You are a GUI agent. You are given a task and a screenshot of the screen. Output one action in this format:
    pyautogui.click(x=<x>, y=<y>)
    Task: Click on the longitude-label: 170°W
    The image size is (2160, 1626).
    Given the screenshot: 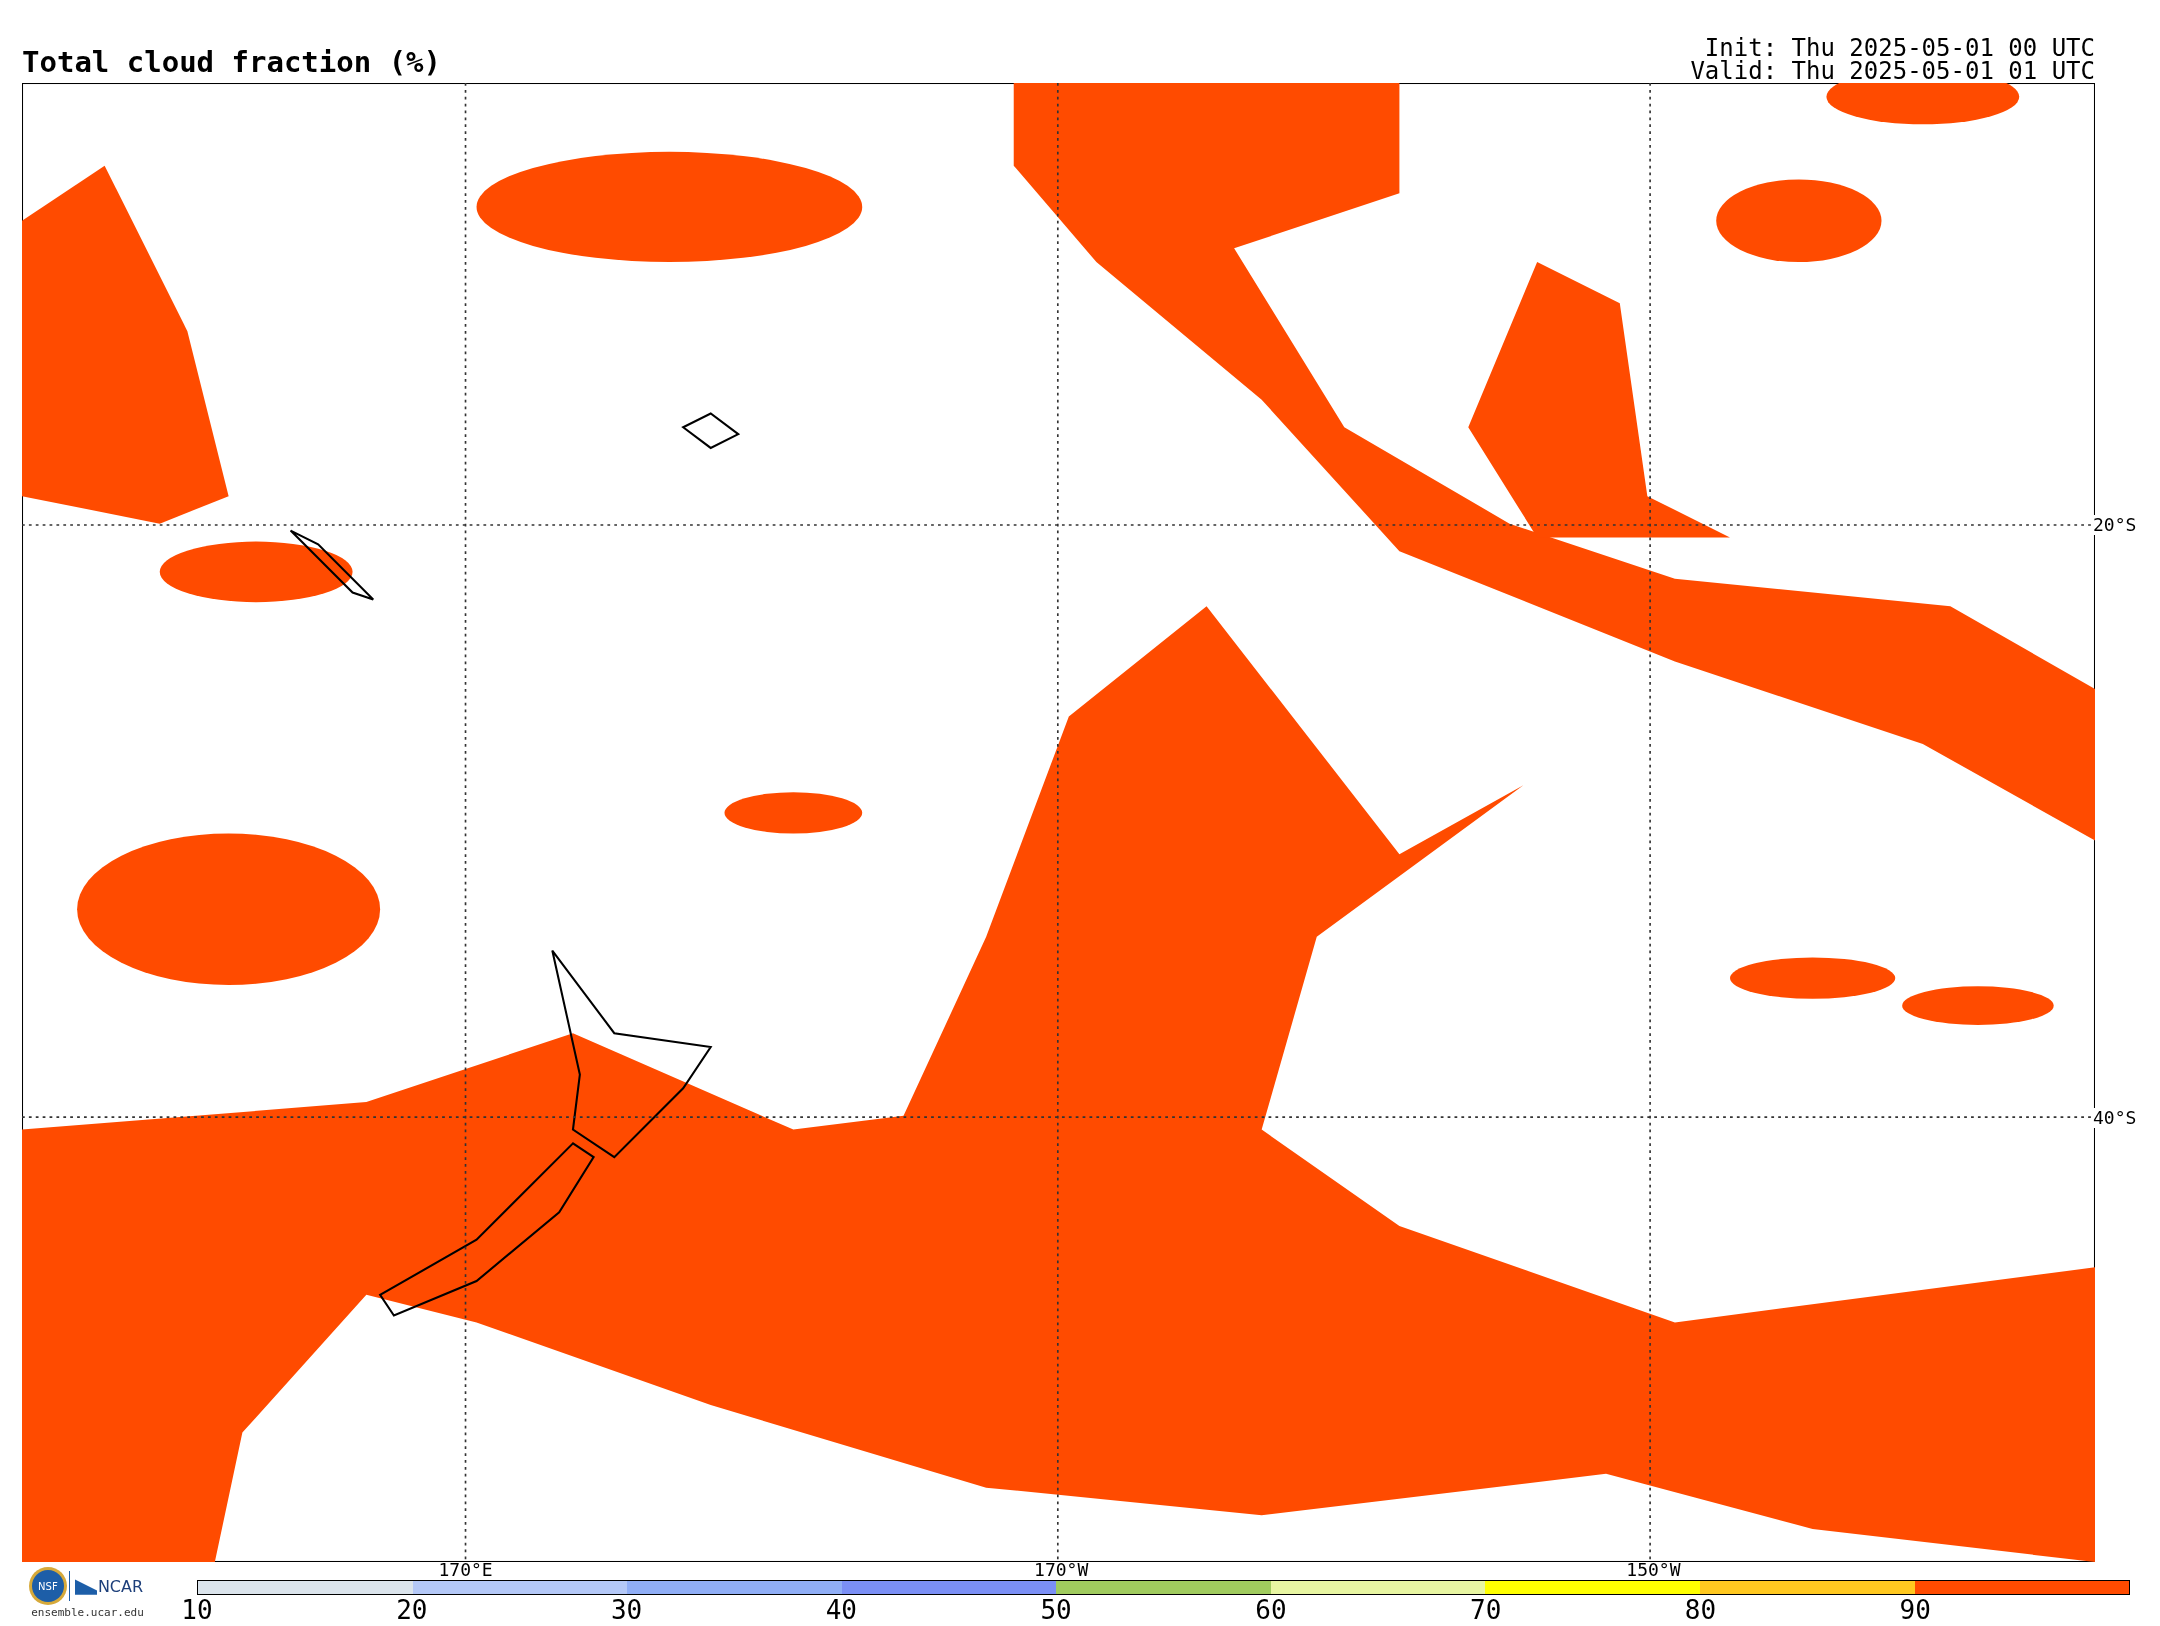 What is the action you would take?
    pyautogui.click(x=1061, y=1570)
    